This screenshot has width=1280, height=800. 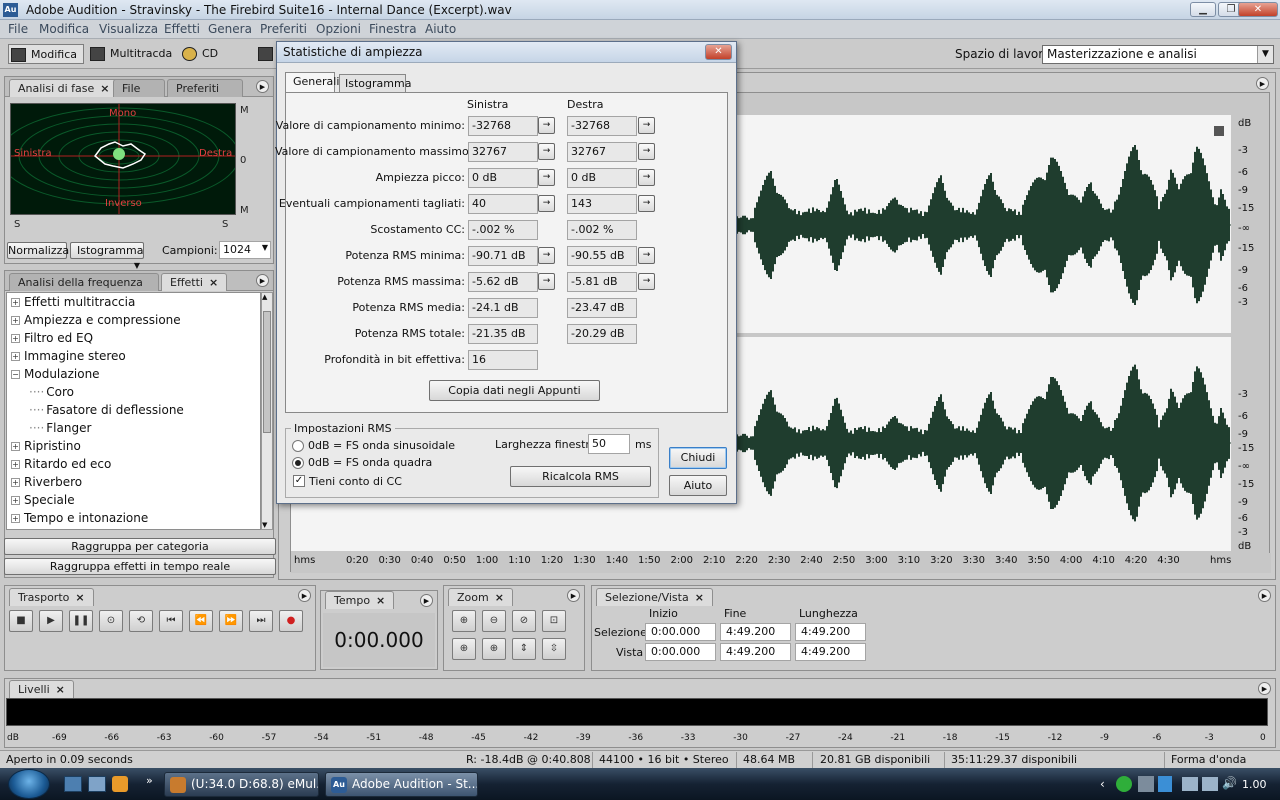 What do you see at coordinates (68, 356) in the screenshot?
I see `effects-tree-item: + Immagine stereo` at bounding box center [68, 356].